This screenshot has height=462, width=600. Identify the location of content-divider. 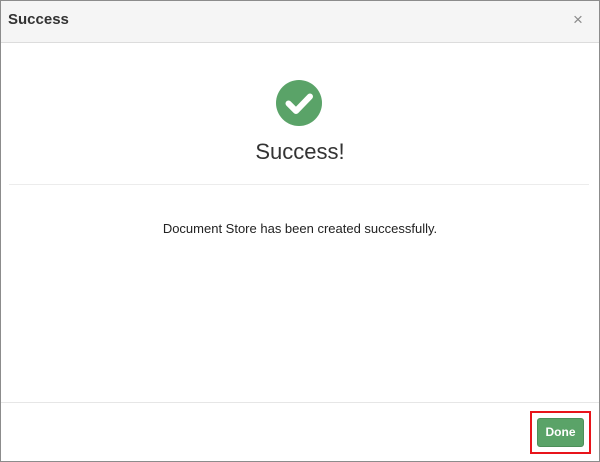
(299, 184).